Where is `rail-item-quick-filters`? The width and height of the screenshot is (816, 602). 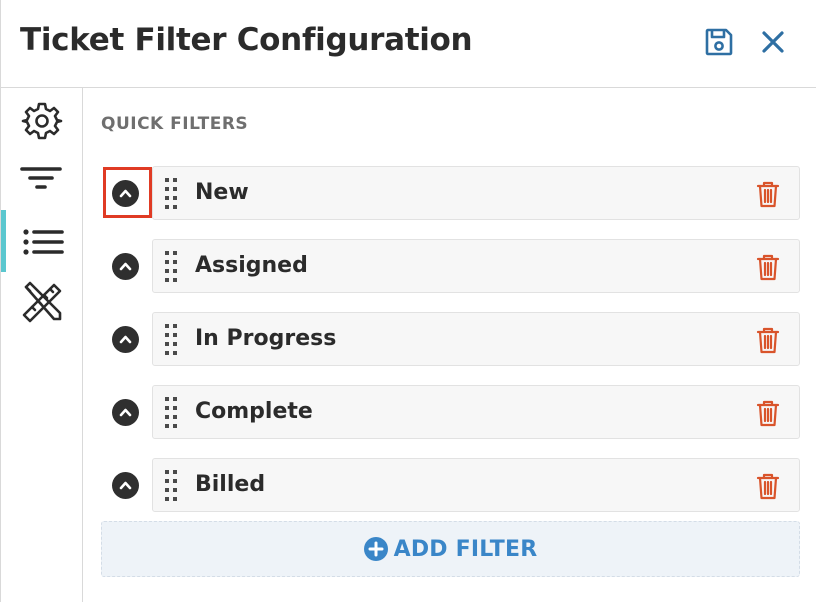
rail-item-quick-filters is located at coordinates (42, 241).